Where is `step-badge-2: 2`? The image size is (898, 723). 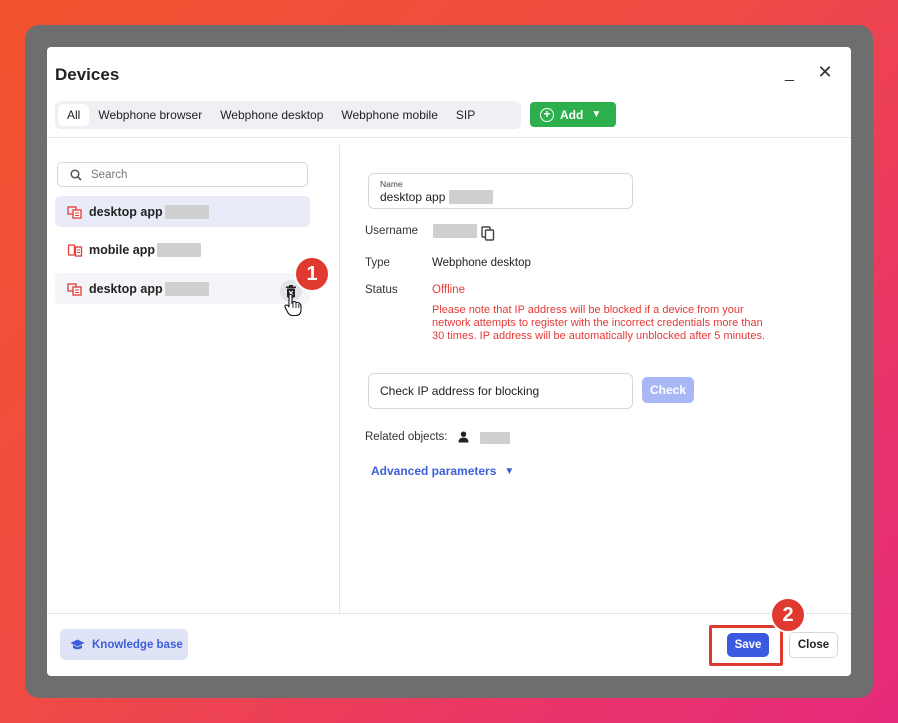
step-badge-2: 2 is located at coordinates (788, 615).